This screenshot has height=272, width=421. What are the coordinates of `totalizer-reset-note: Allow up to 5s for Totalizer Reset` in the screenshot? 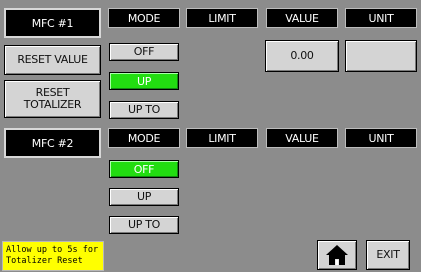 It's located at (53, 256).